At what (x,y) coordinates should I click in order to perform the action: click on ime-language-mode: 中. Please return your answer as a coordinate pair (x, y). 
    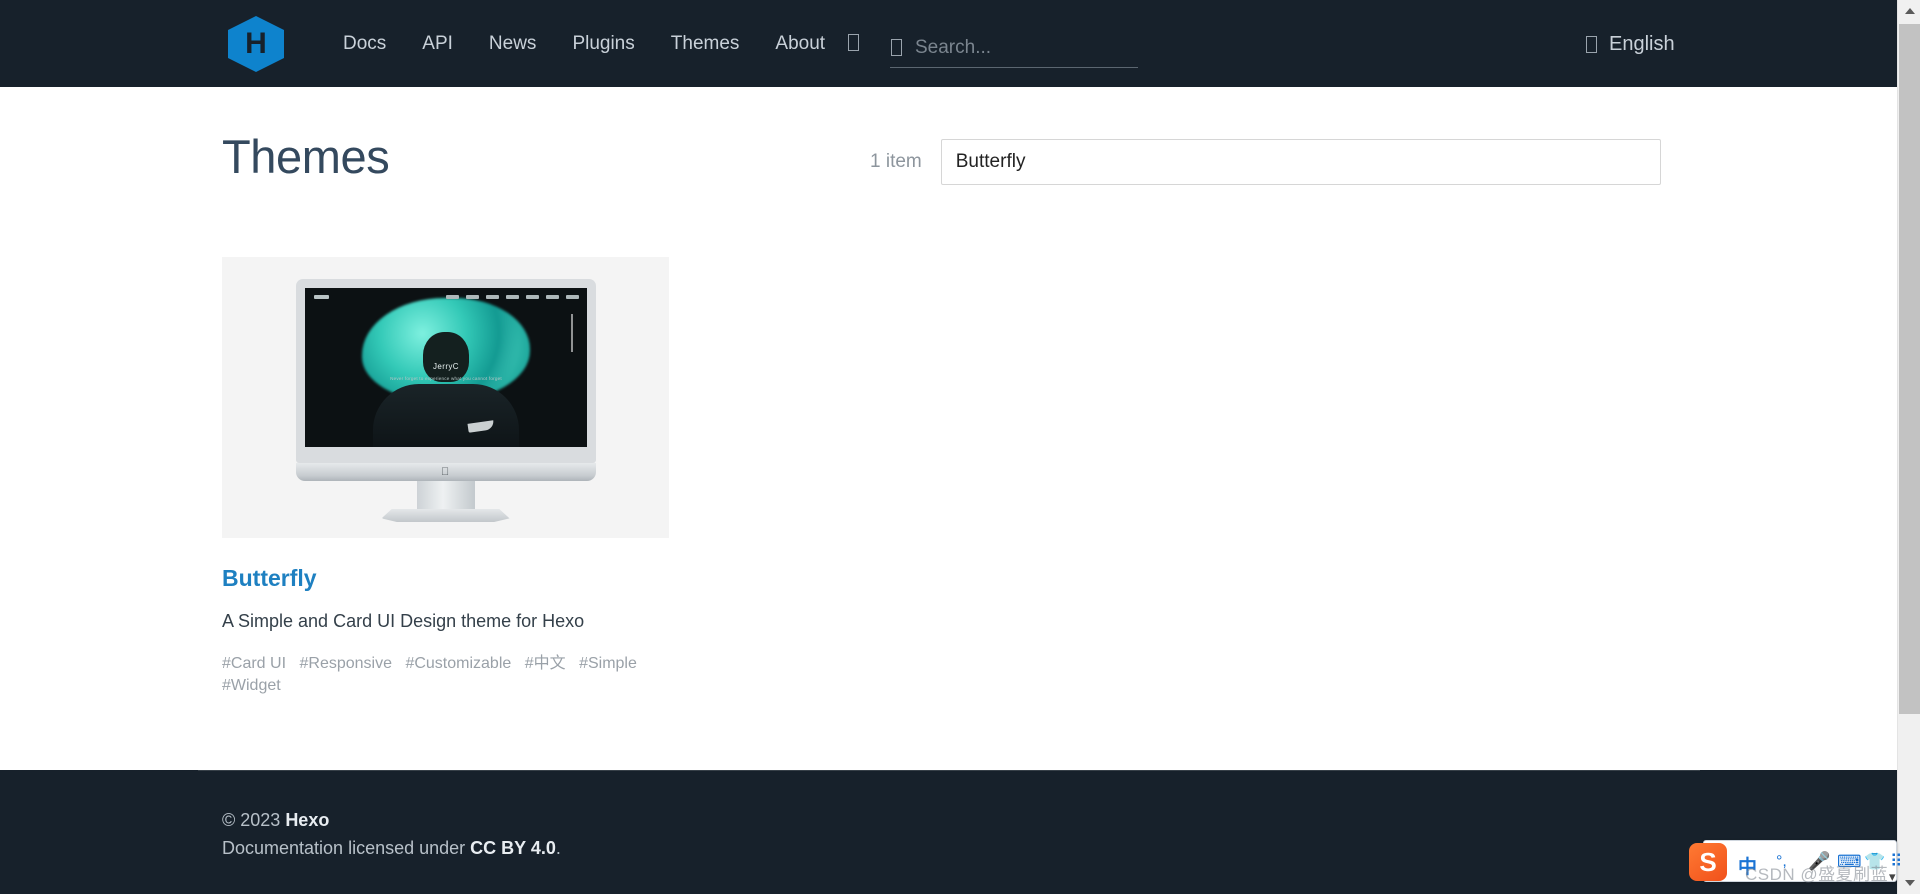
    Looking at the image, I should click on (1747, 865).